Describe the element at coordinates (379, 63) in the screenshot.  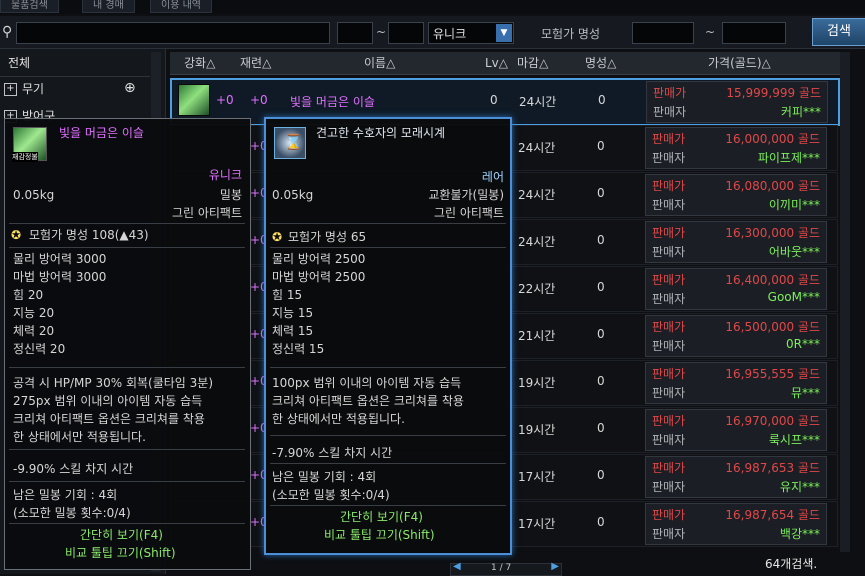
I see `header-name: 이름△` at that location.